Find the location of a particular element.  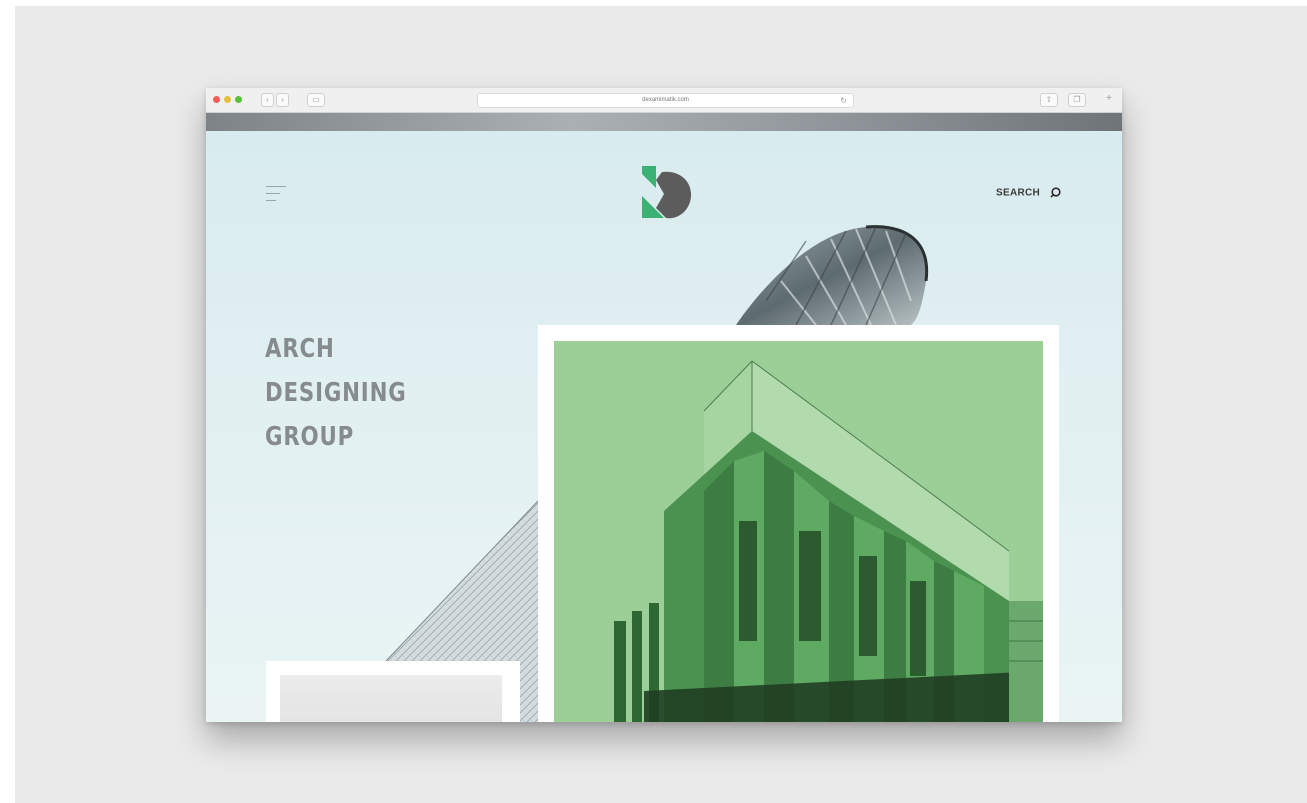

search-label: SEARCH is located at coordinates (1018, 193).